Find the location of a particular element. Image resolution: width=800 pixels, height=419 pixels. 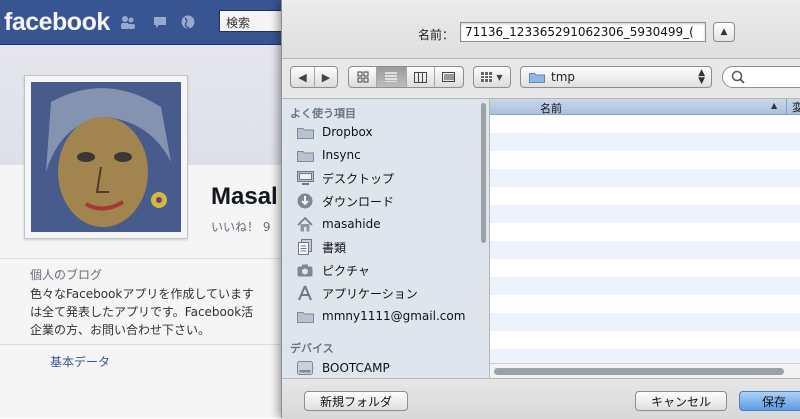

column-header-name: 名前 is located at coordinates (551, 108).